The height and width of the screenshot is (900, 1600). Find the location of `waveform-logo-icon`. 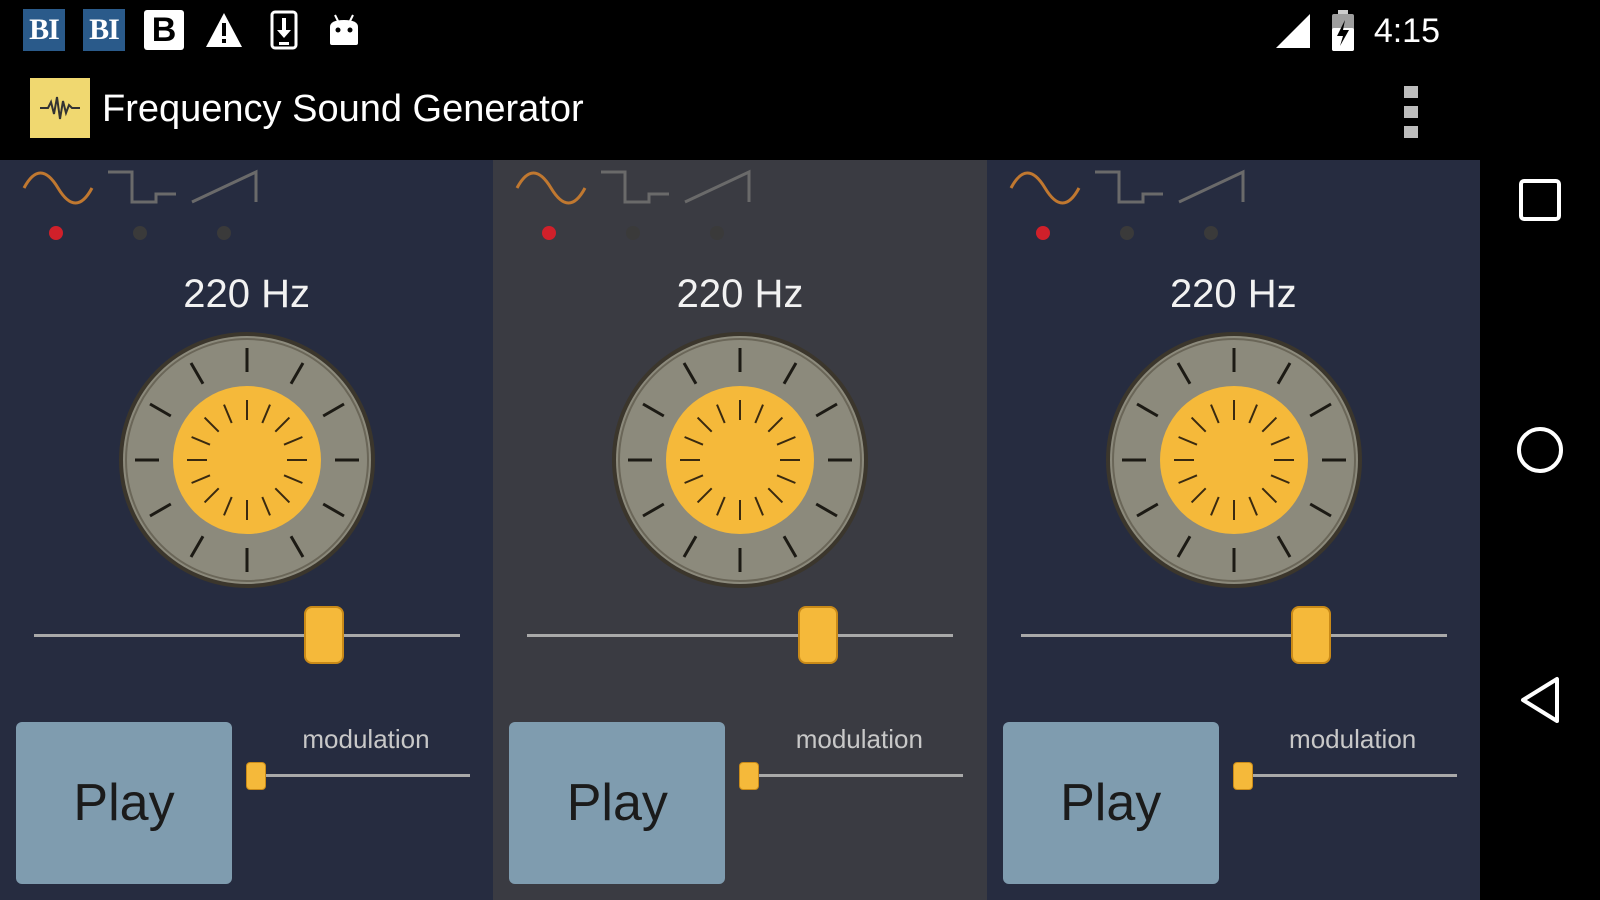

waveform-logo-icon is located at coordinates (60, 108).